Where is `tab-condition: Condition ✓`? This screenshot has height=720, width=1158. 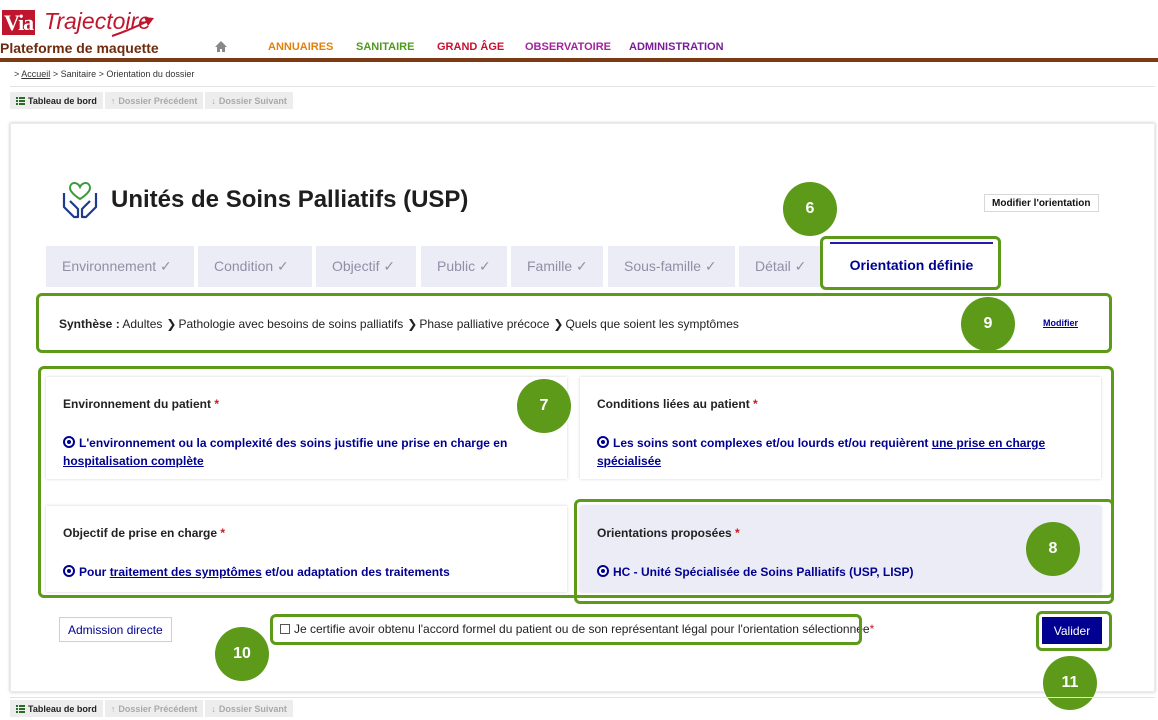
tab-condition: Condition ✓ is located at coordinates (255, 266).